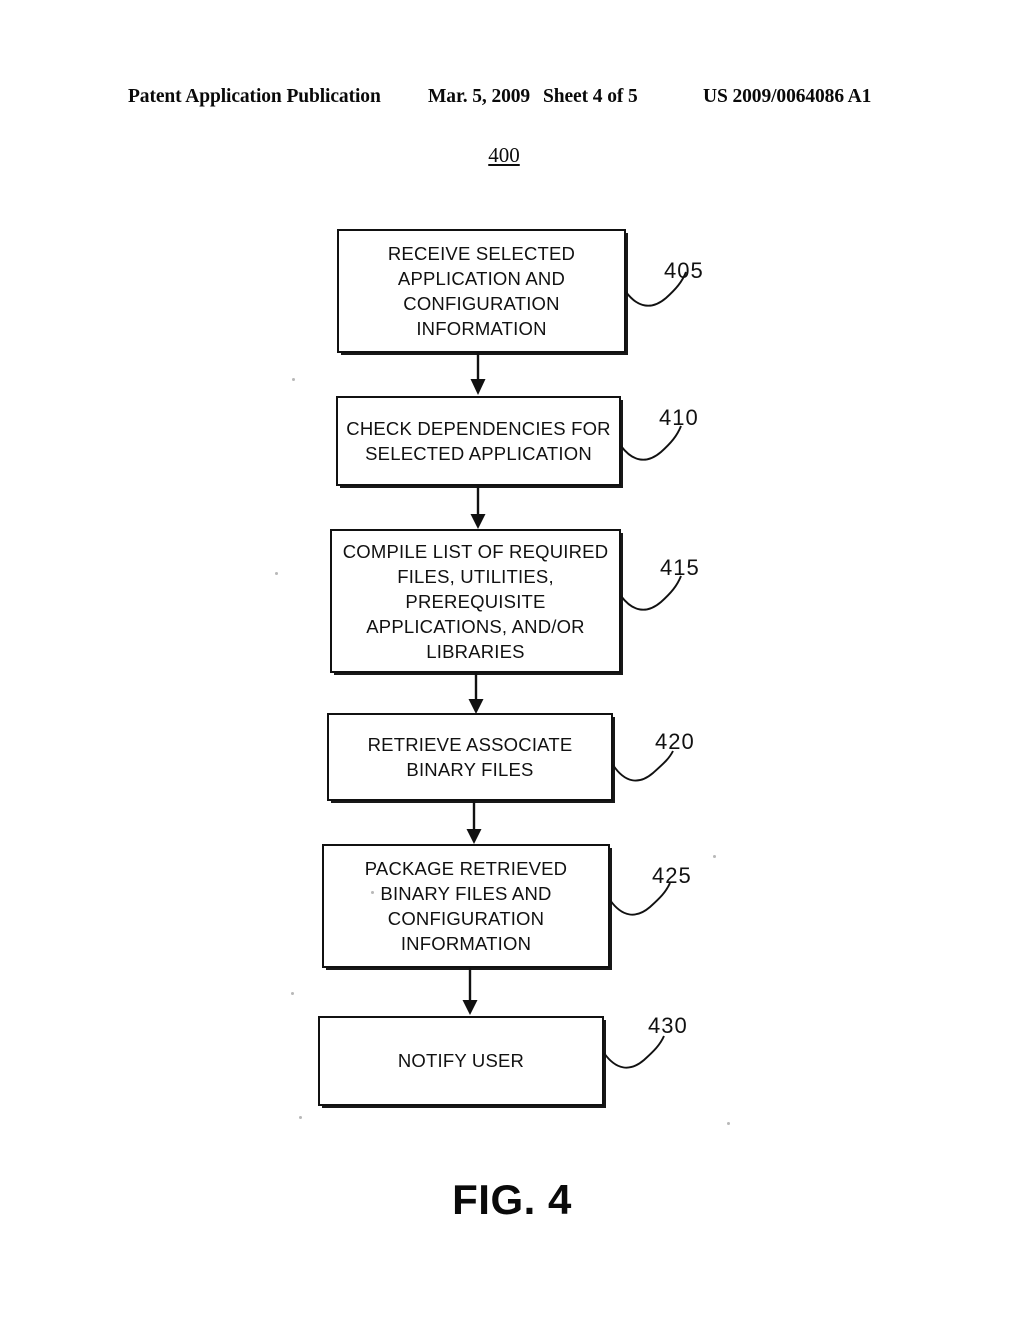  I want to click on flowchart-step-420: RETRIEVE ASSOCIATE BINARY FILES, so click(470, 757).